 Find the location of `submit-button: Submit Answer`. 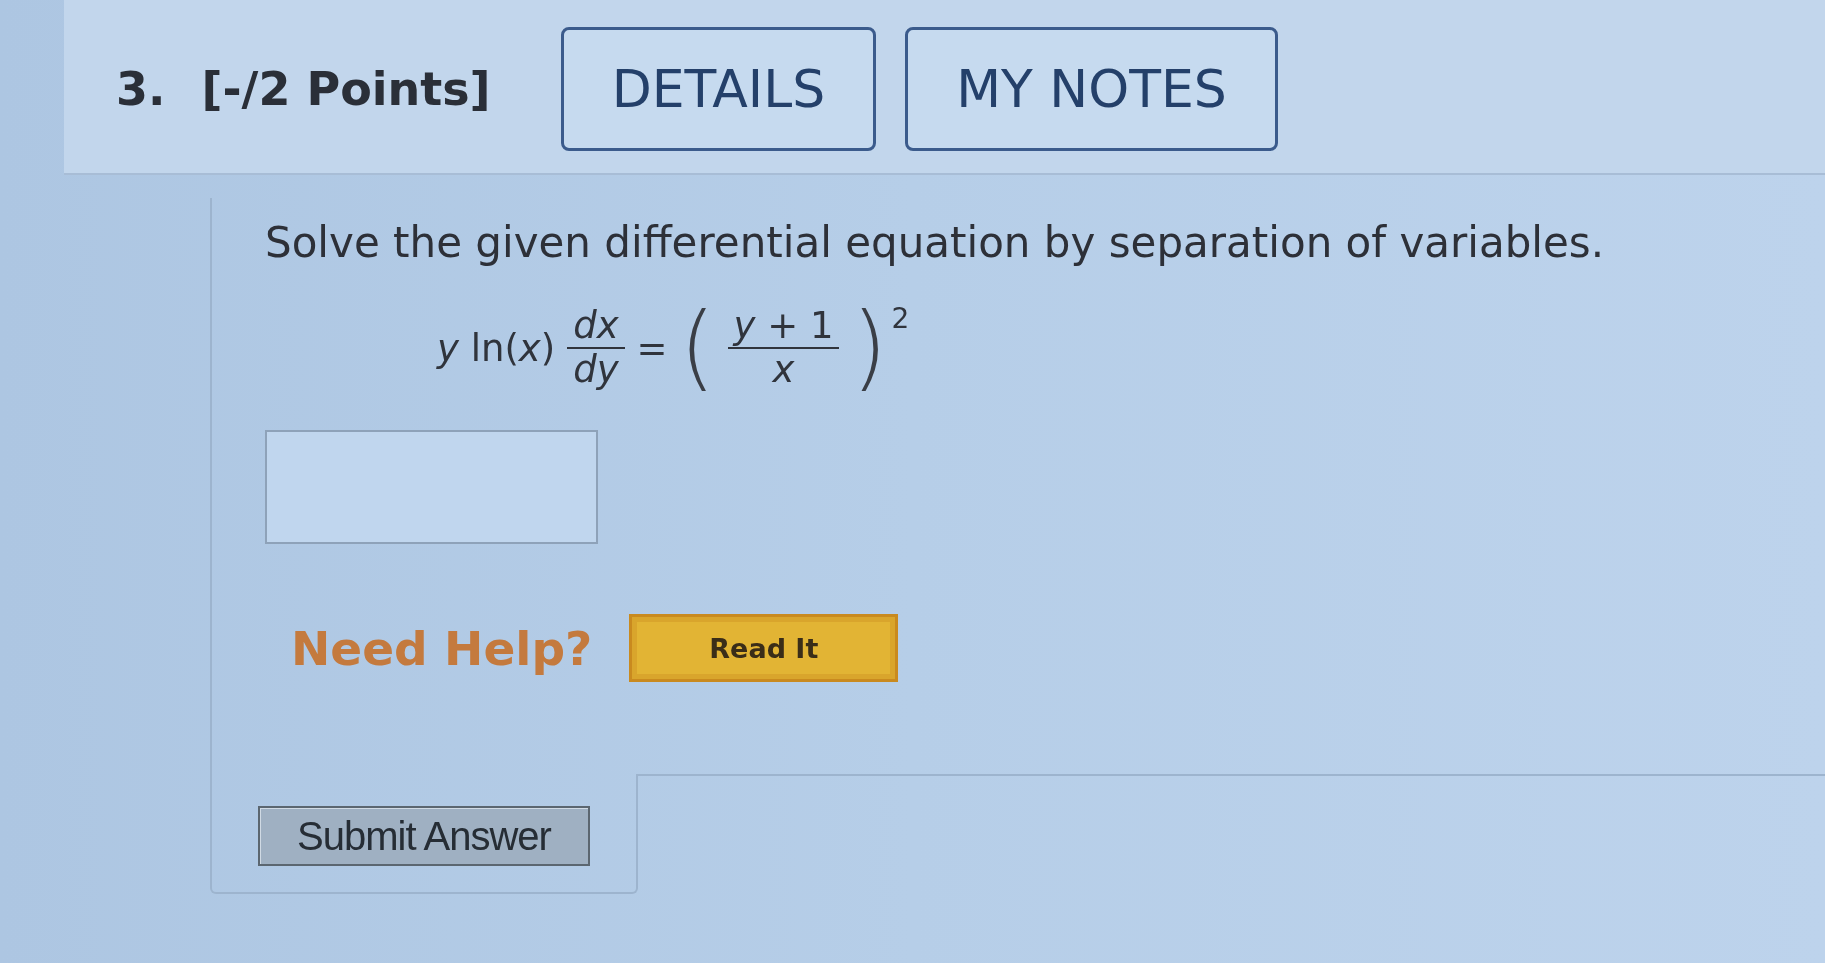

submit-button: Submit Answer is located at coordinates (424, 836).